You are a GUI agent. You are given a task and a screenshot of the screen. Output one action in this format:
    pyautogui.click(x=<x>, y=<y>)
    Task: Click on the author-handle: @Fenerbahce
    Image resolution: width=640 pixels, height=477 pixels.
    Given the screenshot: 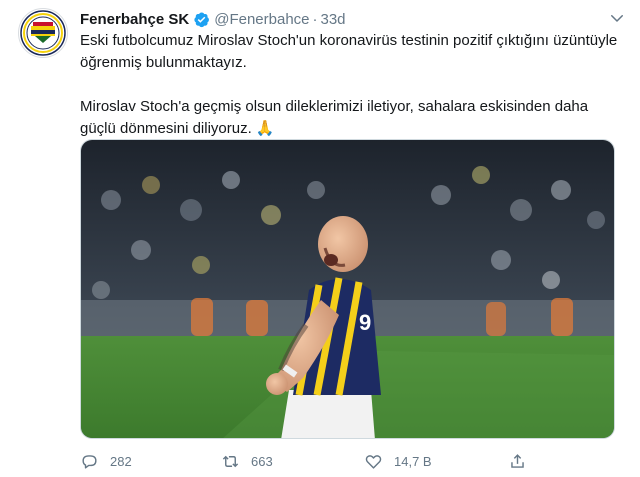 What is the action you would take?
    pyautogui.click(x=261, y=19)
    